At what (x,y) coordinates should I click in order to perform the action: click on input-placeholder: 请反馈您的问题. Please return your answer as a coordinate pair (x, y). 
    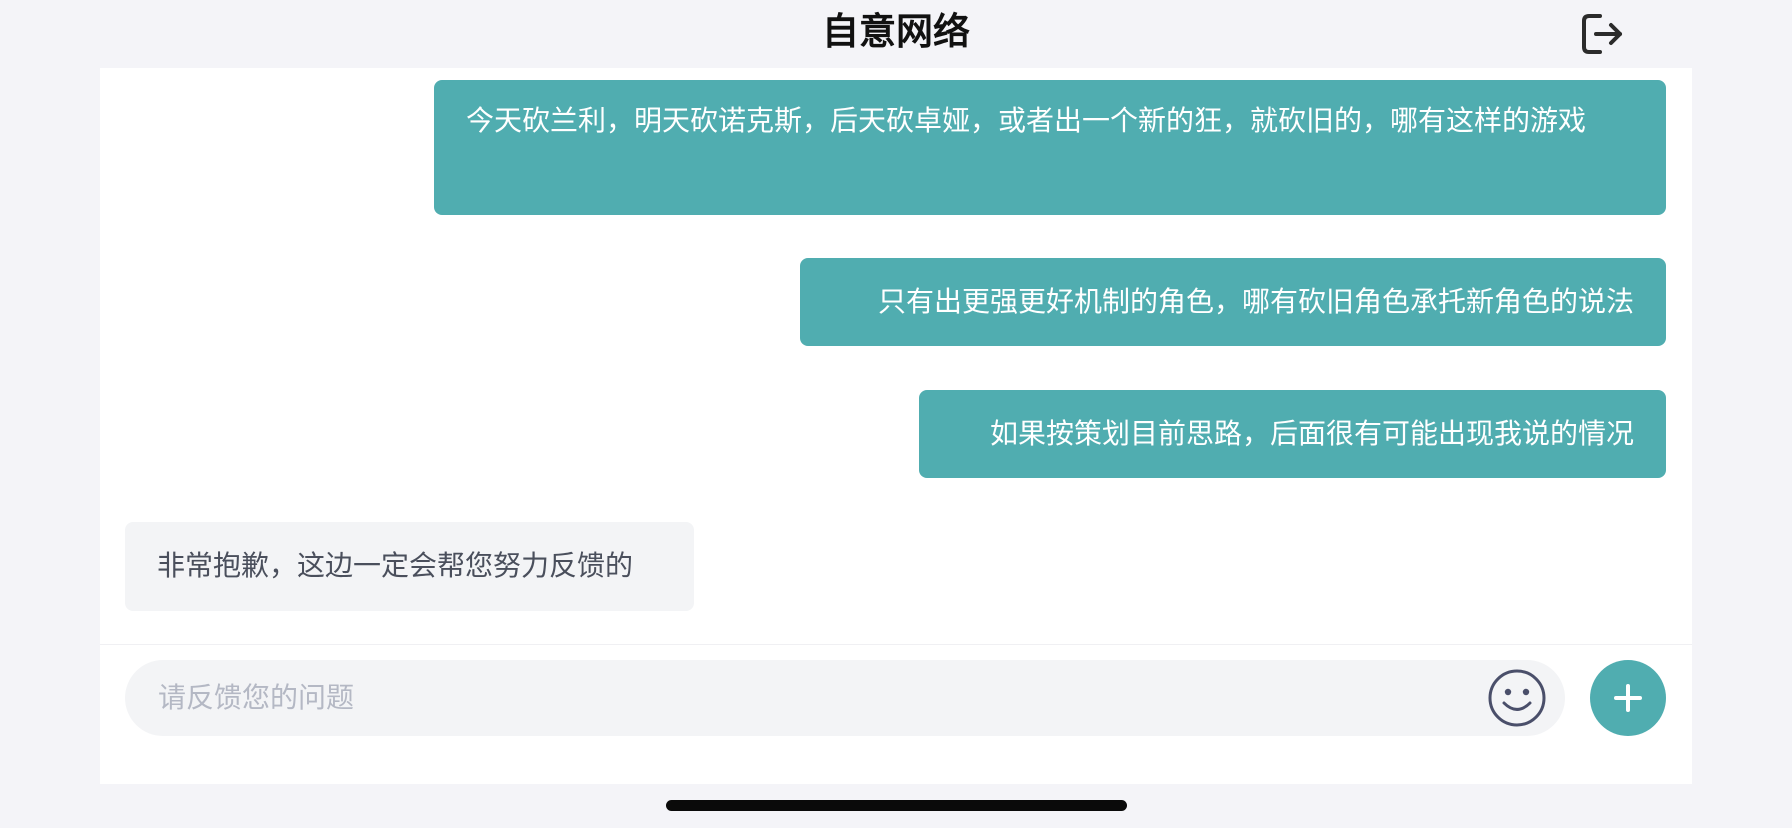
    Looking at the image, I should click on (256, 697).